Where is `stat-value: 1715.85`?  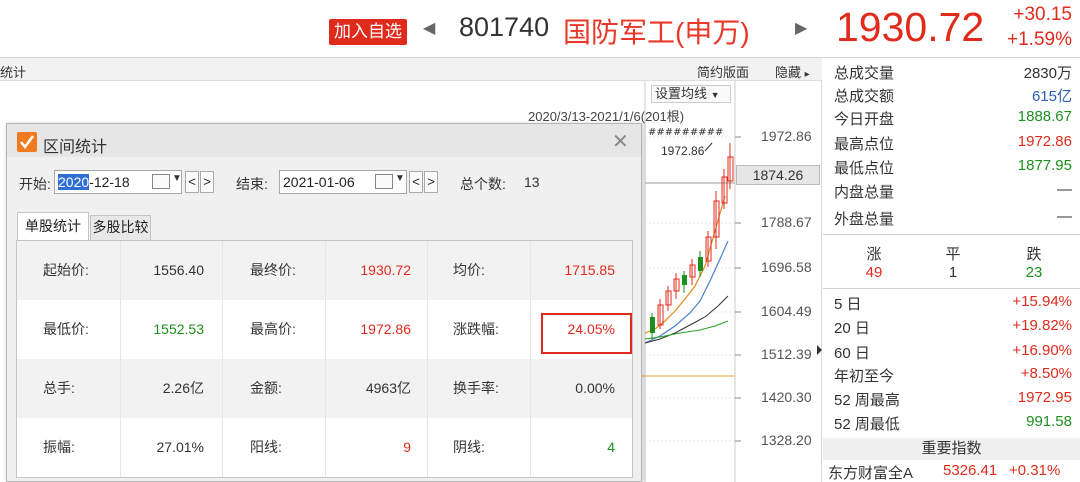 stat-value: 1715.85 is located at coordinates (589, 270).